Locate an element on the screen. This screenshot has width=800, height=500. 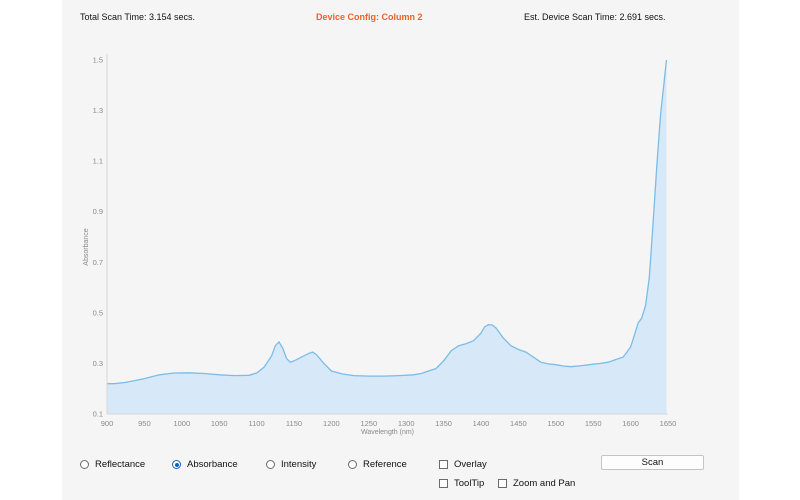
x-tick-label: 1550 is located at coordinates (593, 423).